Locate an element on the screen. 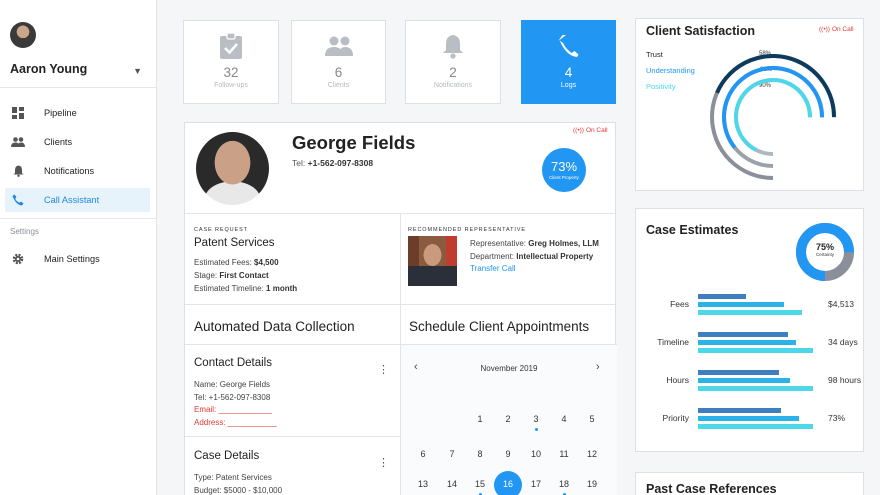  tile-label: Follow-ups is located at coordinates (231, 85).